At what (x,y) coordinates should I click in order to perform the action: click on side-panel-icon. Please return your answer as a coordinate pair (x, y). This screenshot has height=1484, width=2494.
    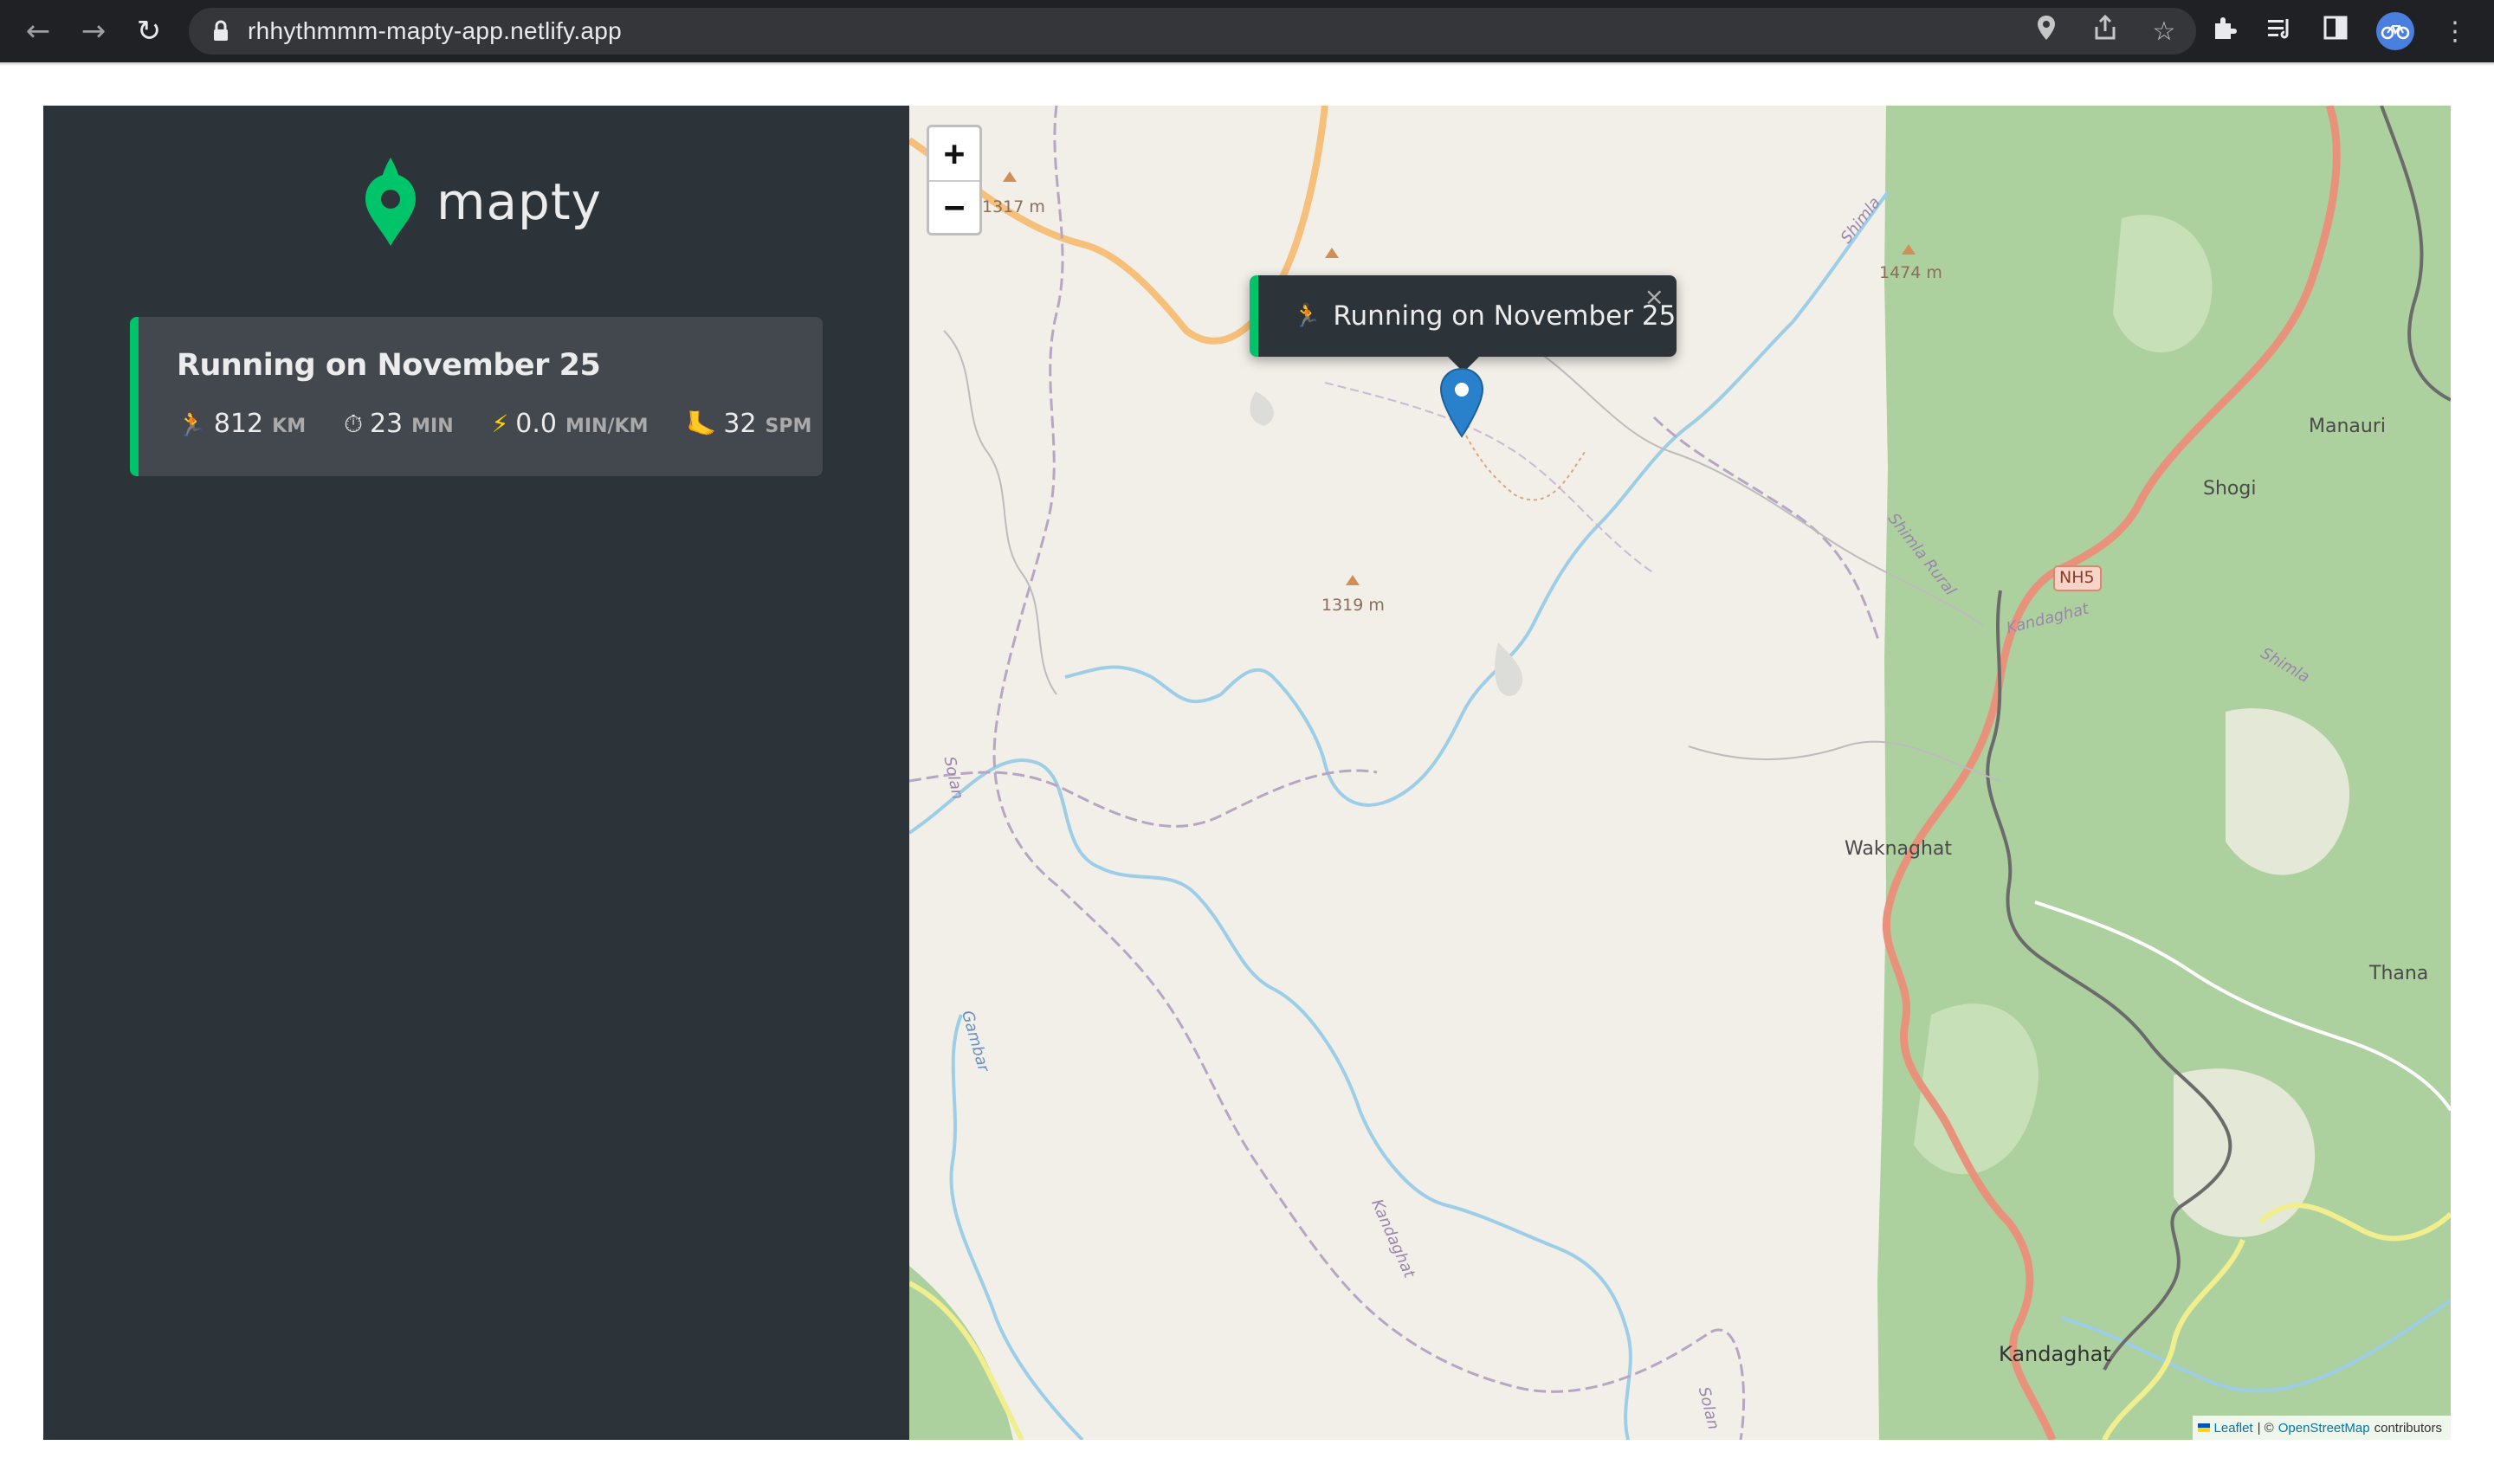
    Looking at the image, I should click on (2335, 32).